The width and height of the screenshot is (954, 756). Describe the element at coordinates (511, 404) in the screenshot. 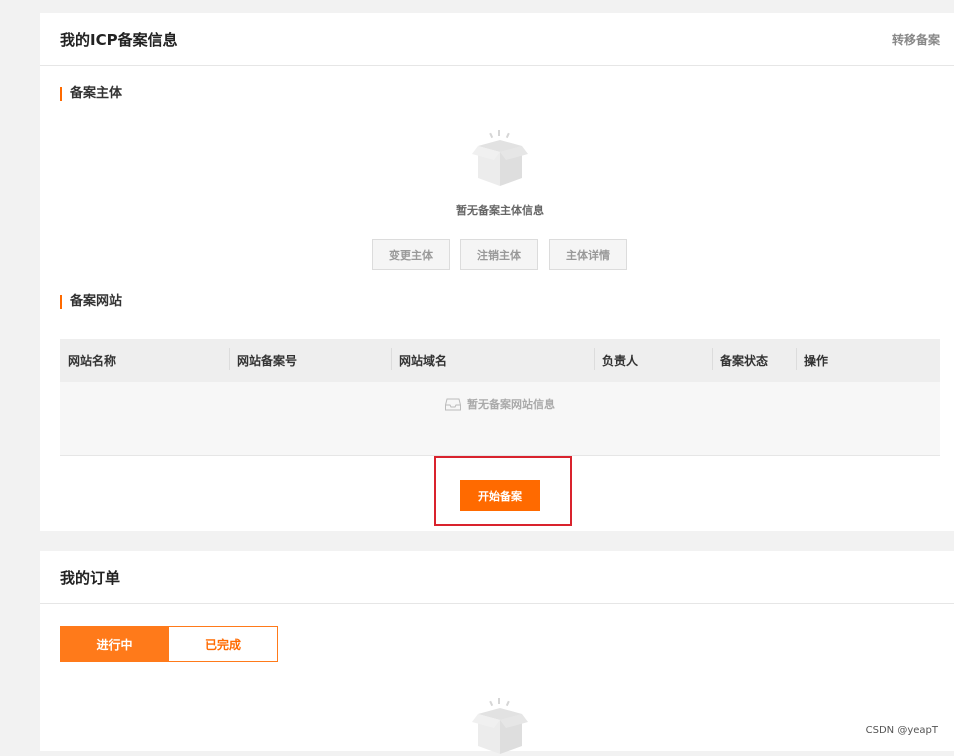

I see `website-empty-text: 暂无备案网站信息` at that location.